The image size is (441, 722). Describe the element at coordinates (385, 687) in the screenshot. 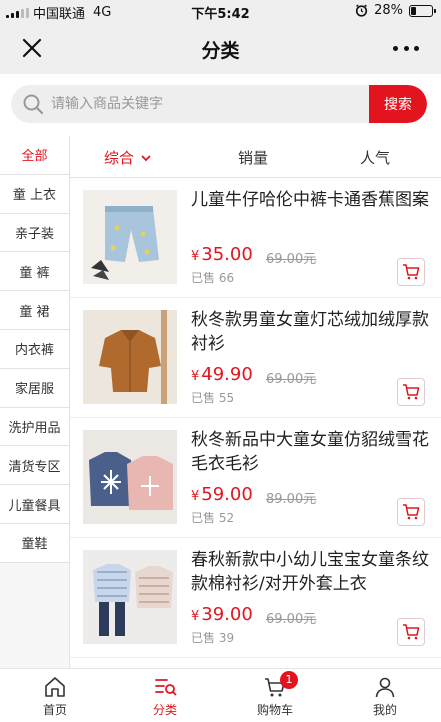

I see `user-icon` at that location.